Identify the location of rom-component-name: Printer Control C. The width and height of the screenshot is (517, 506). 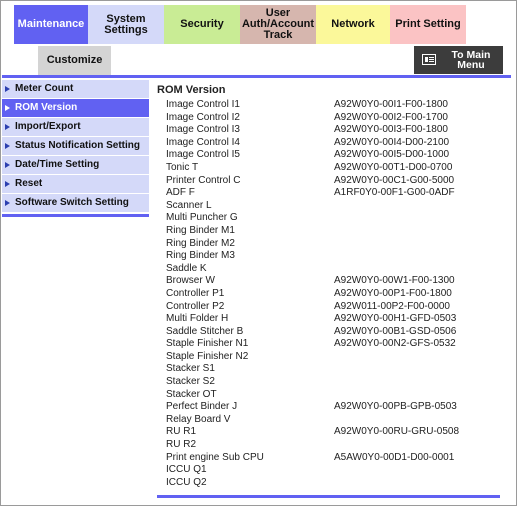
(203, 180).